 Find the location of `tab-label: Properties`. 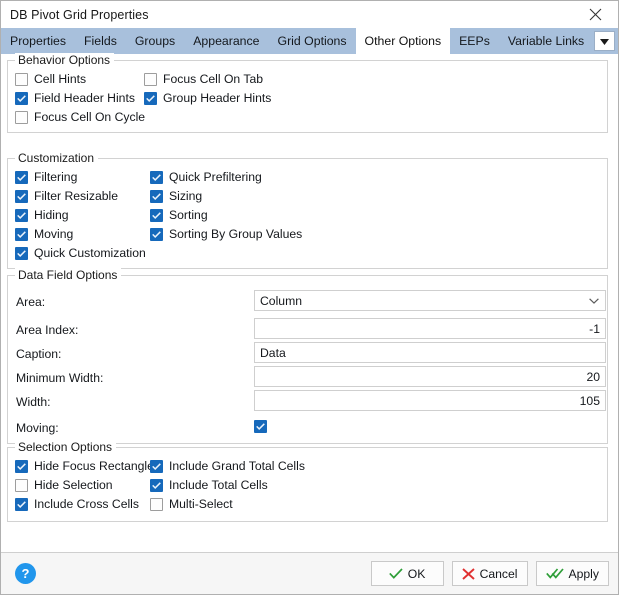

tab-label: Properties is located at coordinates (38, 41).